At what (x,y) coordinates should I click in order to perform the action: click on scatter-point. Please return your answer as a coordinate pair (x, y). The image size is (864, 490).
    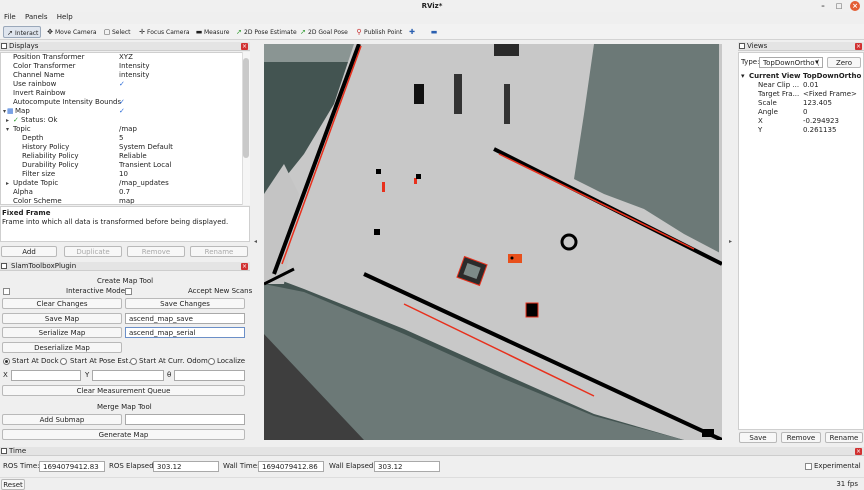
    Looking at the image, I should click on (377, 232).